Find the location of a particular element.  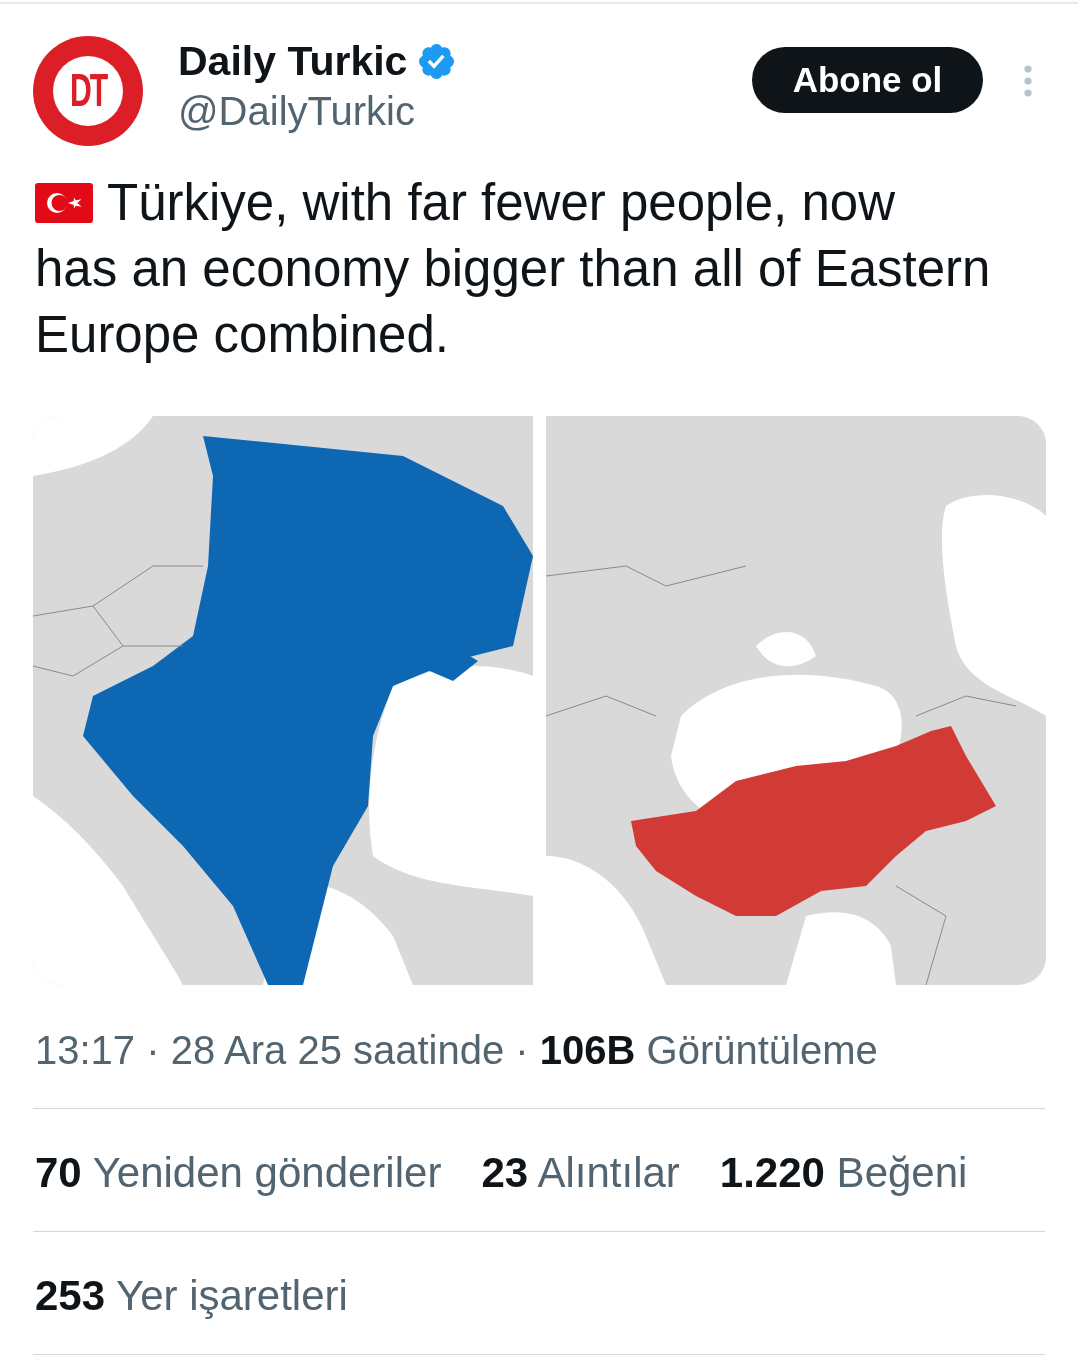

stat-link: 70 Yeniden gönderiler is located at coordinates (238, 1173).